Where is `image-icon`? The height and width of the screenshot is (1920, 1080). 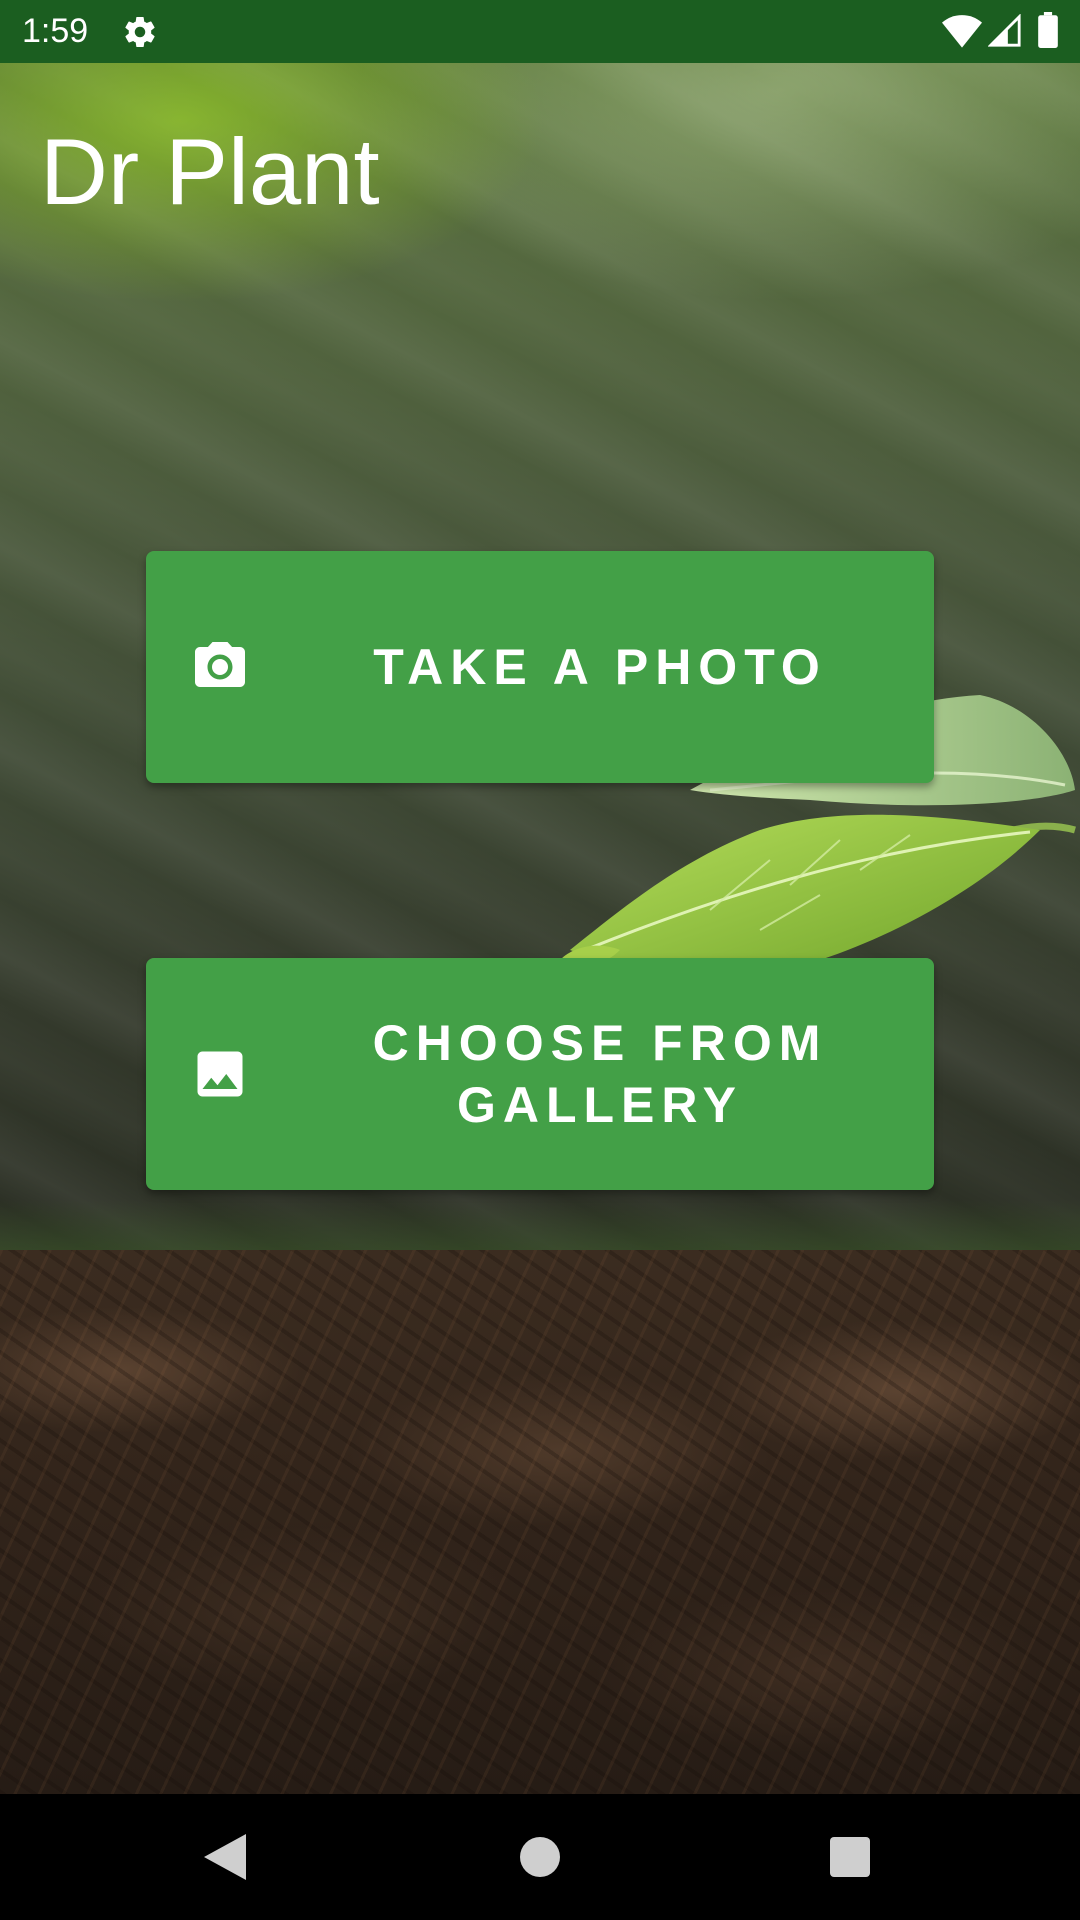
image-icon is located at coordinates (220, 1074).